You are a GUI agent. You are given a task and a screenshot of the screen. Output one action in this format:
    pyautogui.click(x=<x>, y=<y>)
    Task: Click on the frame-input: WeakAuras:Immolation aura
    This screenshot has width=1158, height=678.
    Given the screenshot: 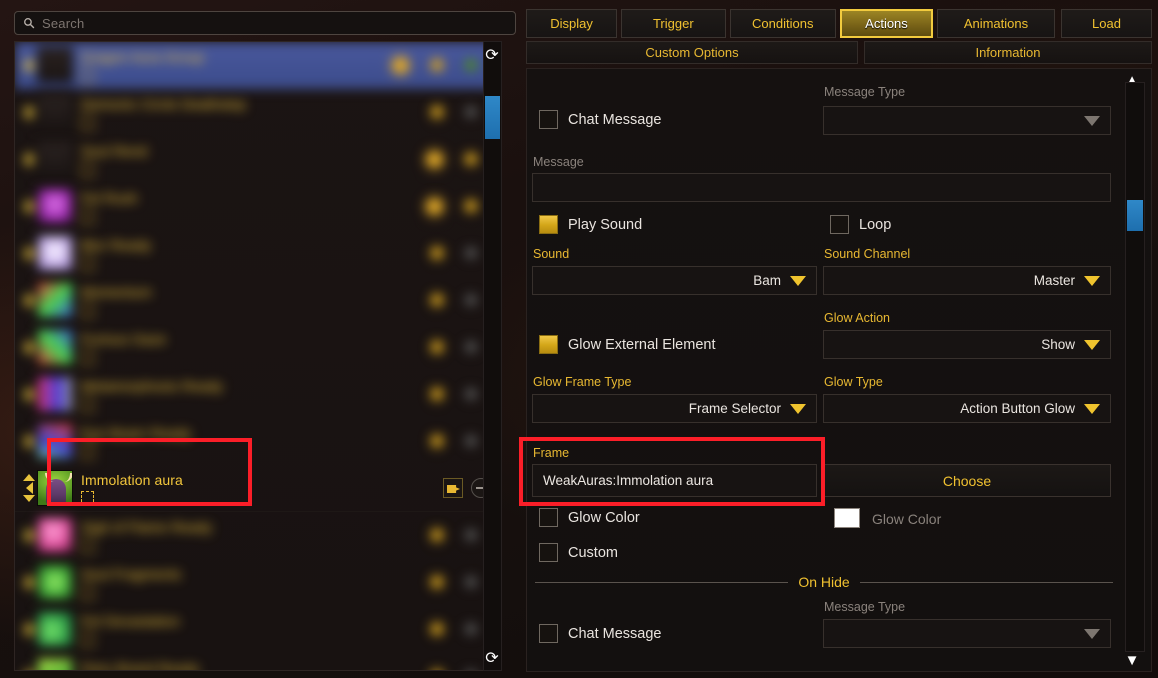 What is the action you would take?
    pyautogui.click(x=674, y=480)
    